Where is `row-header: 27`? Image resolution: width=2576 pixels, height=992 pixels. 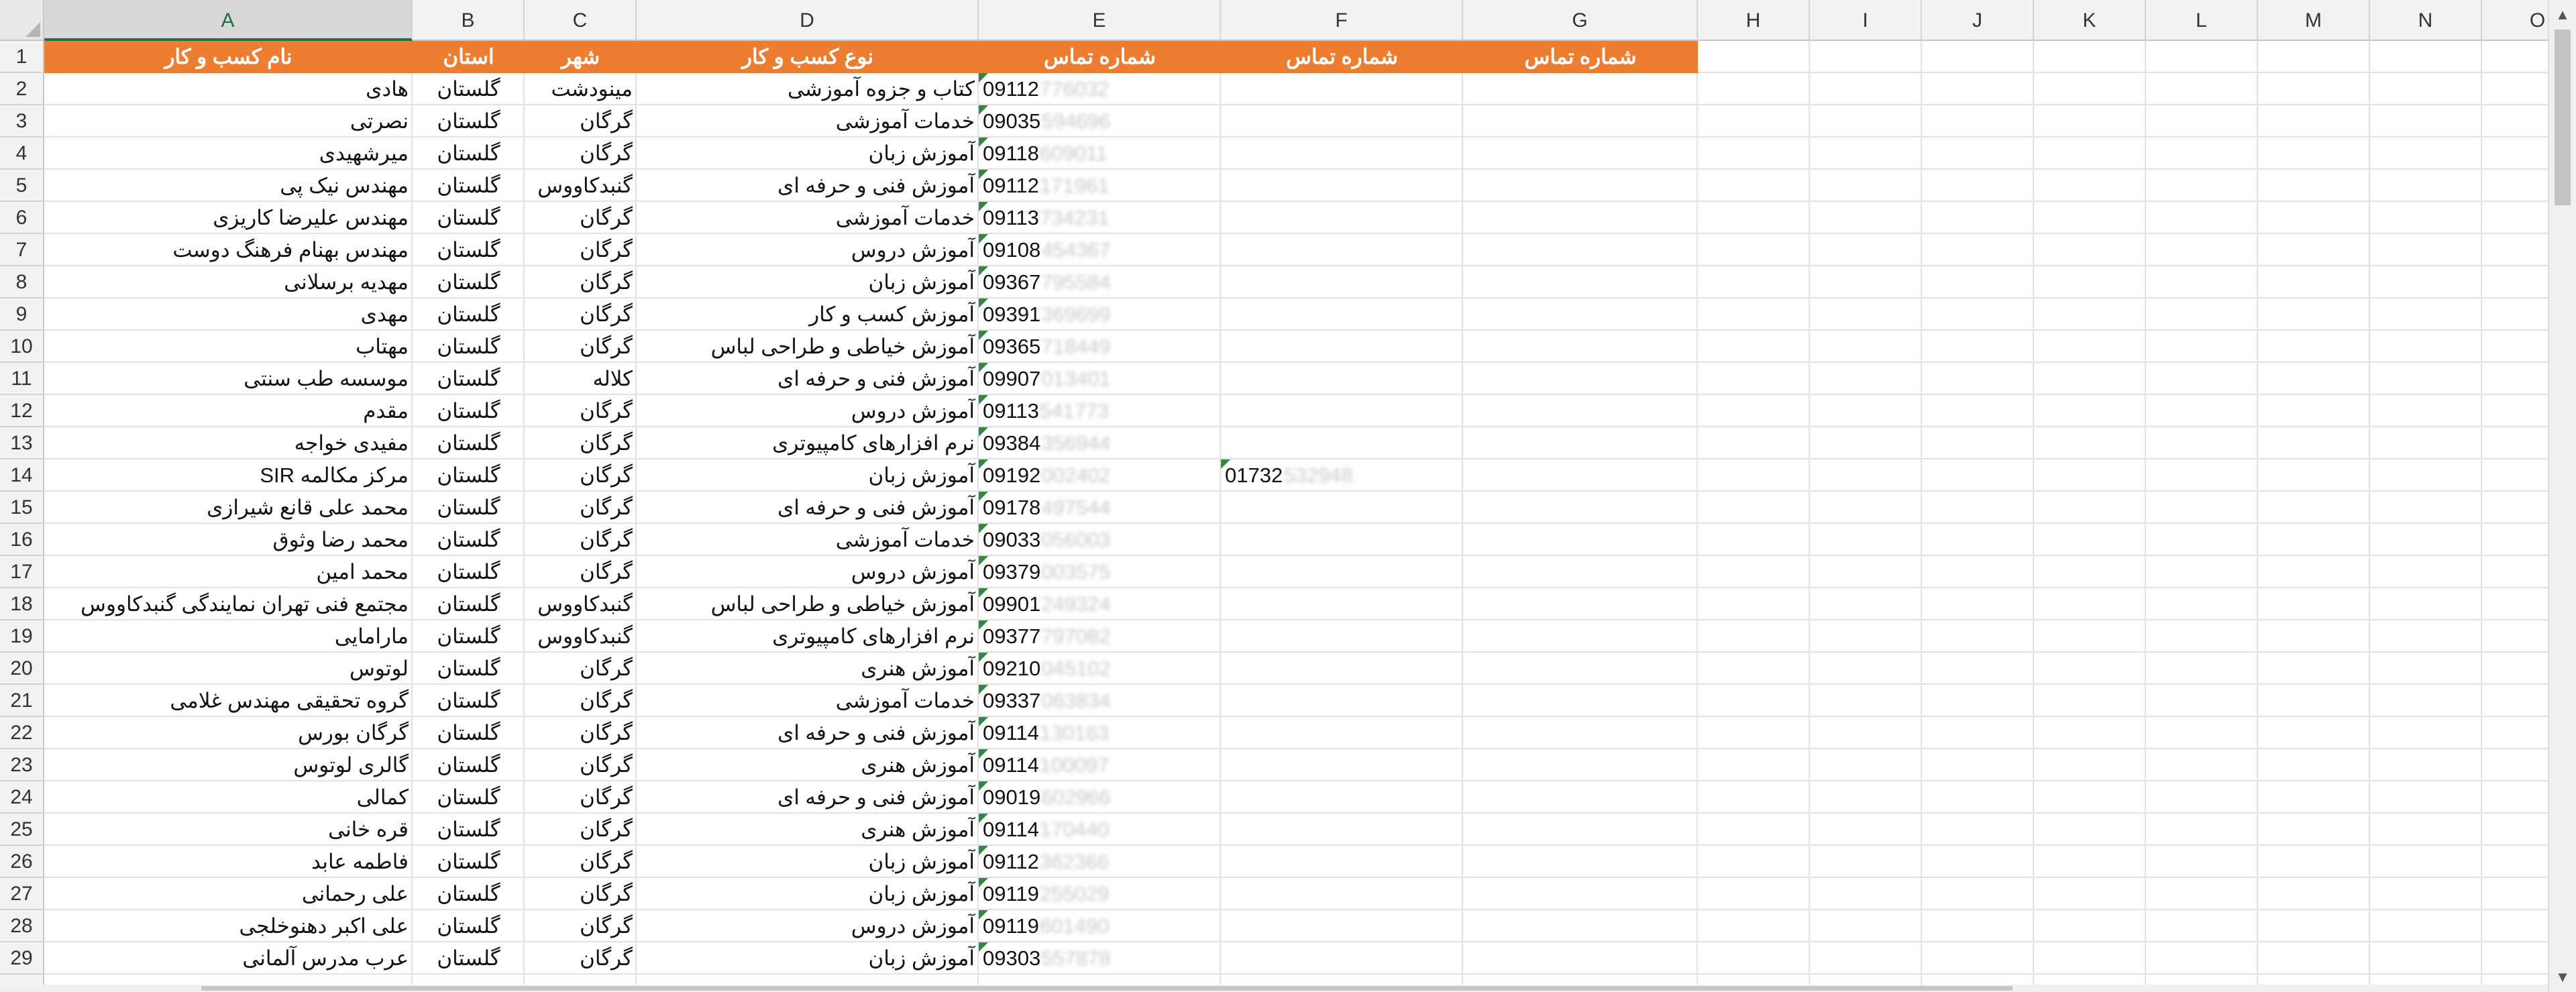
row-header: 27 is located at coordinates (22, 894).